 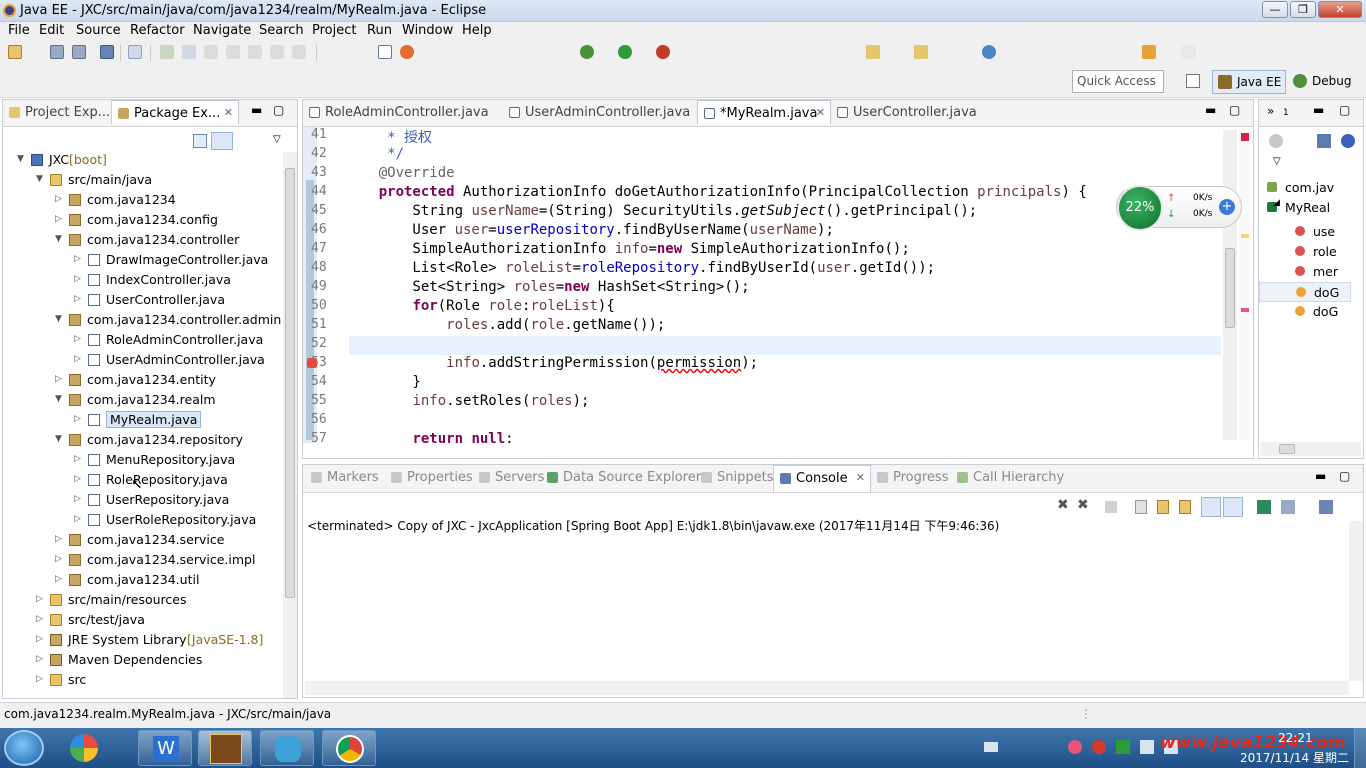 I want to click on tree-item: ▷ IndexController.java, so click(x=143, y=280).